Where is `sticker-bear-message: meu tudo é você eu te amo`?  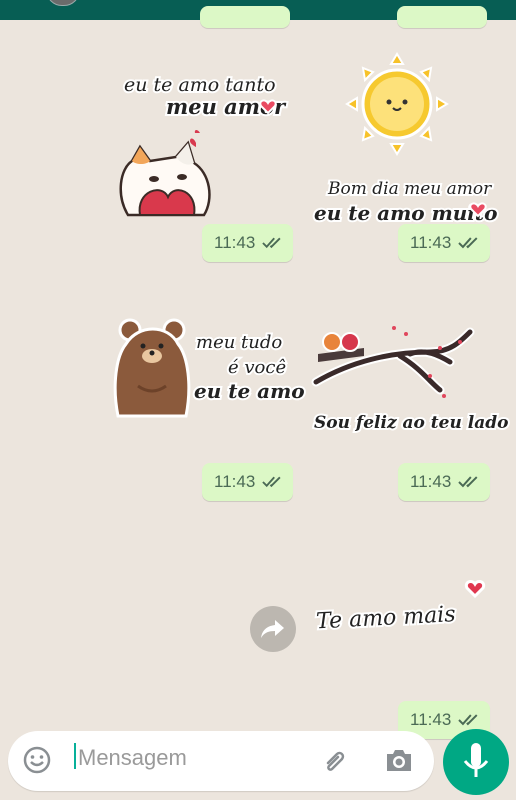 sticker-bear-message: meu tudo é você eu te amo is located at coordinates (207, 371).